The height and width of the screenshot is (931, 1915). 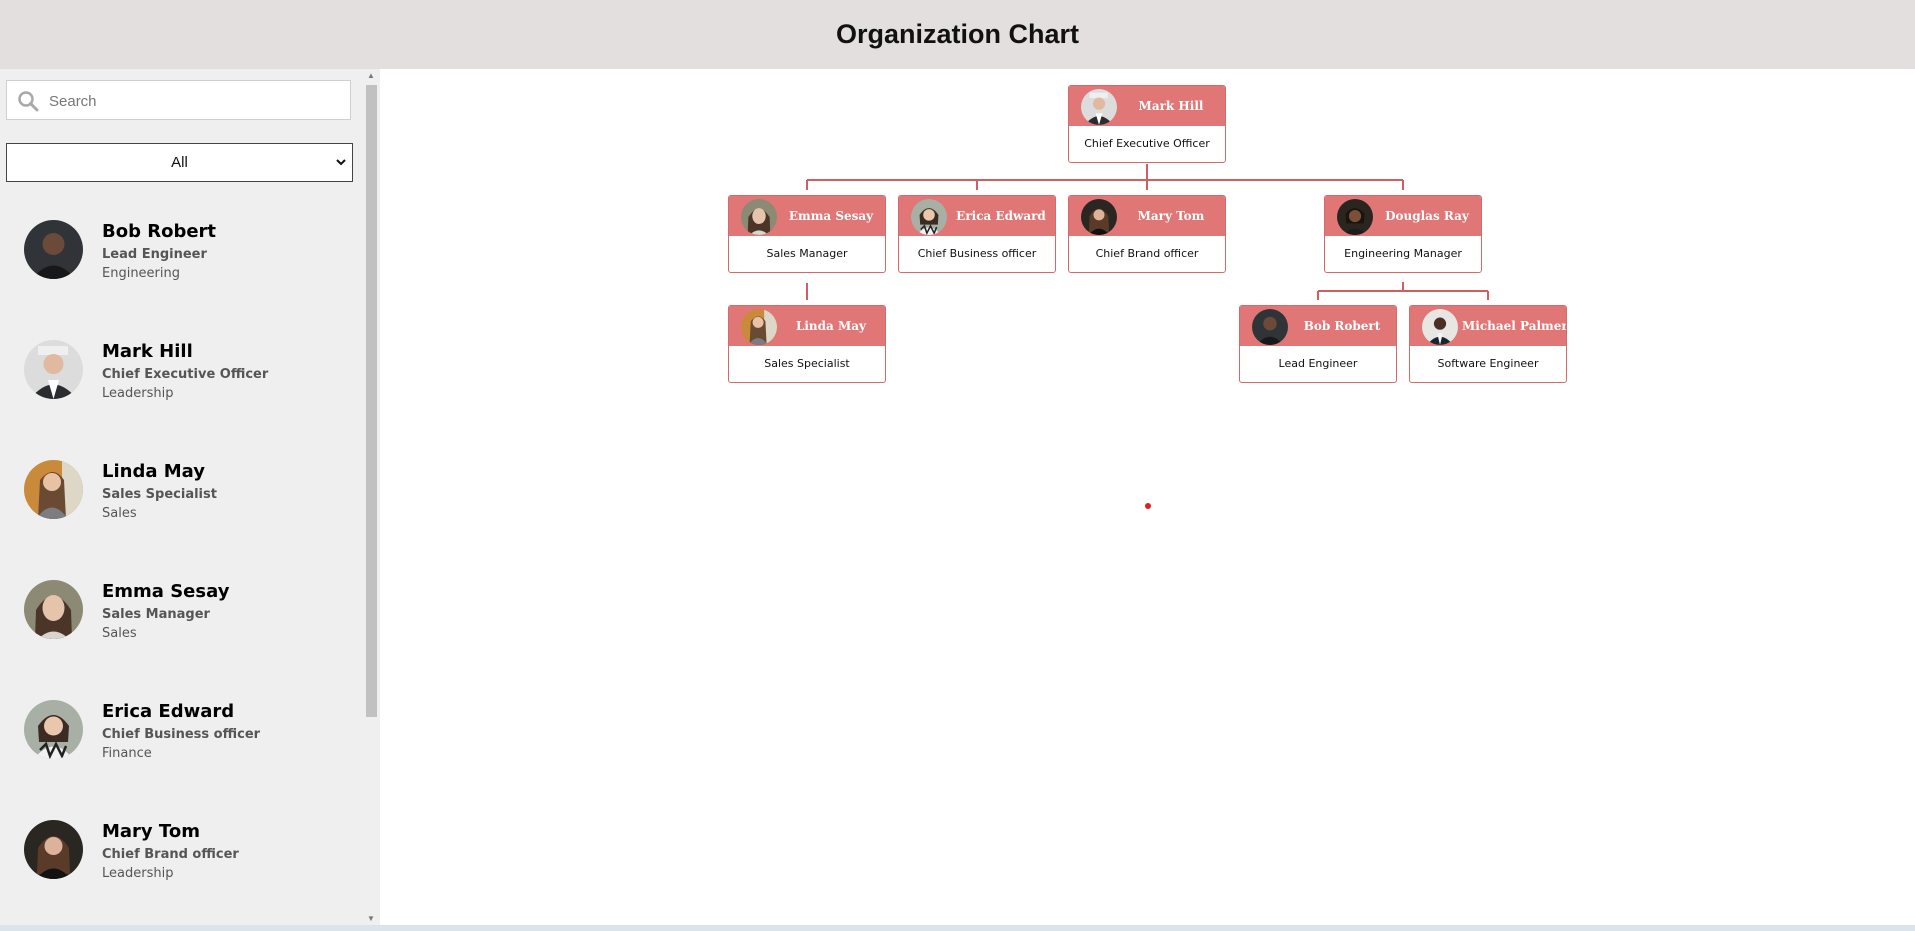 I want to click on org-node-header: Douglas Ray, so click(x=1403, y=216).